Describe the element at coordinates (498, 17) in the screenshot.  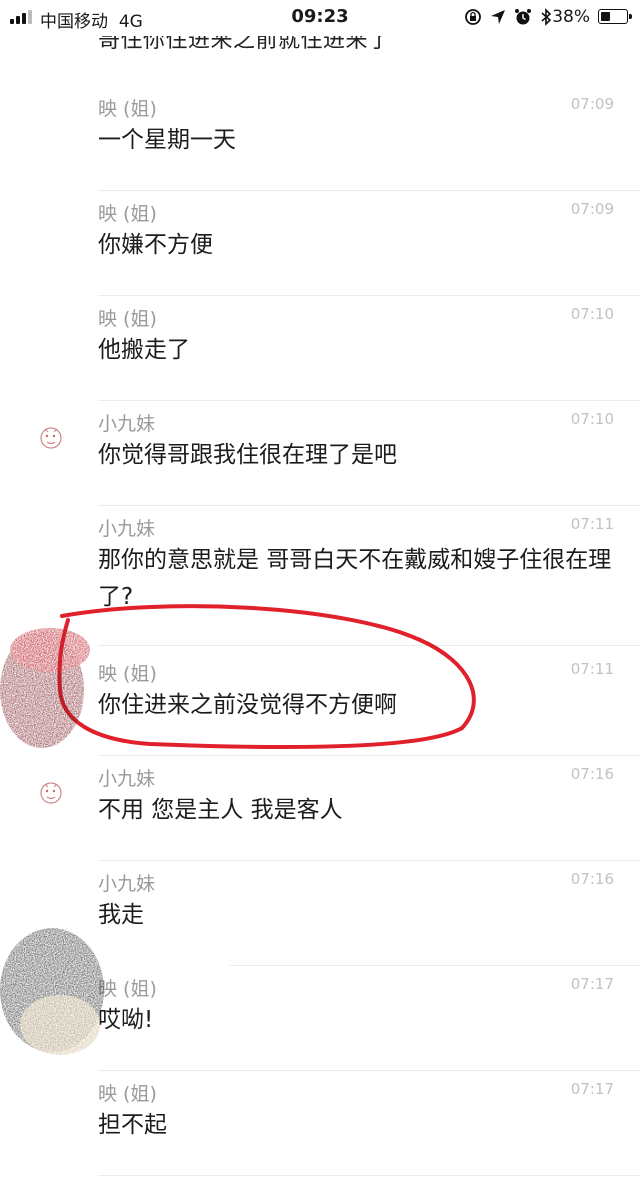
I see `location-icon` at that location.